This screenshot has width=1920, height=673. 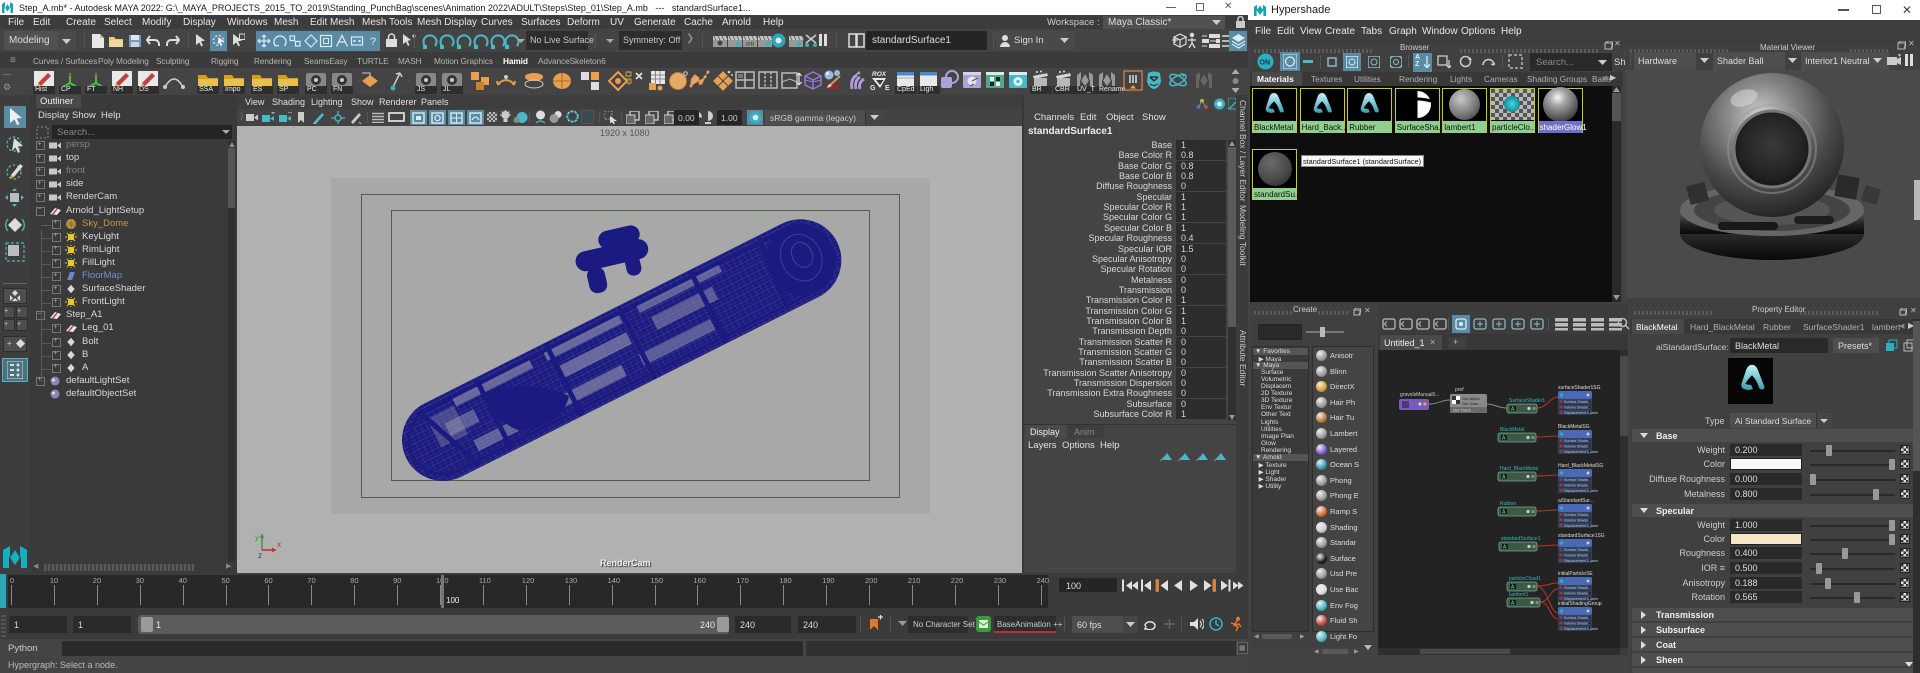 What do you see at coordinates (279, 544) in the screenshot?
I see `svg-text: x` at bounding box center [279, 544].